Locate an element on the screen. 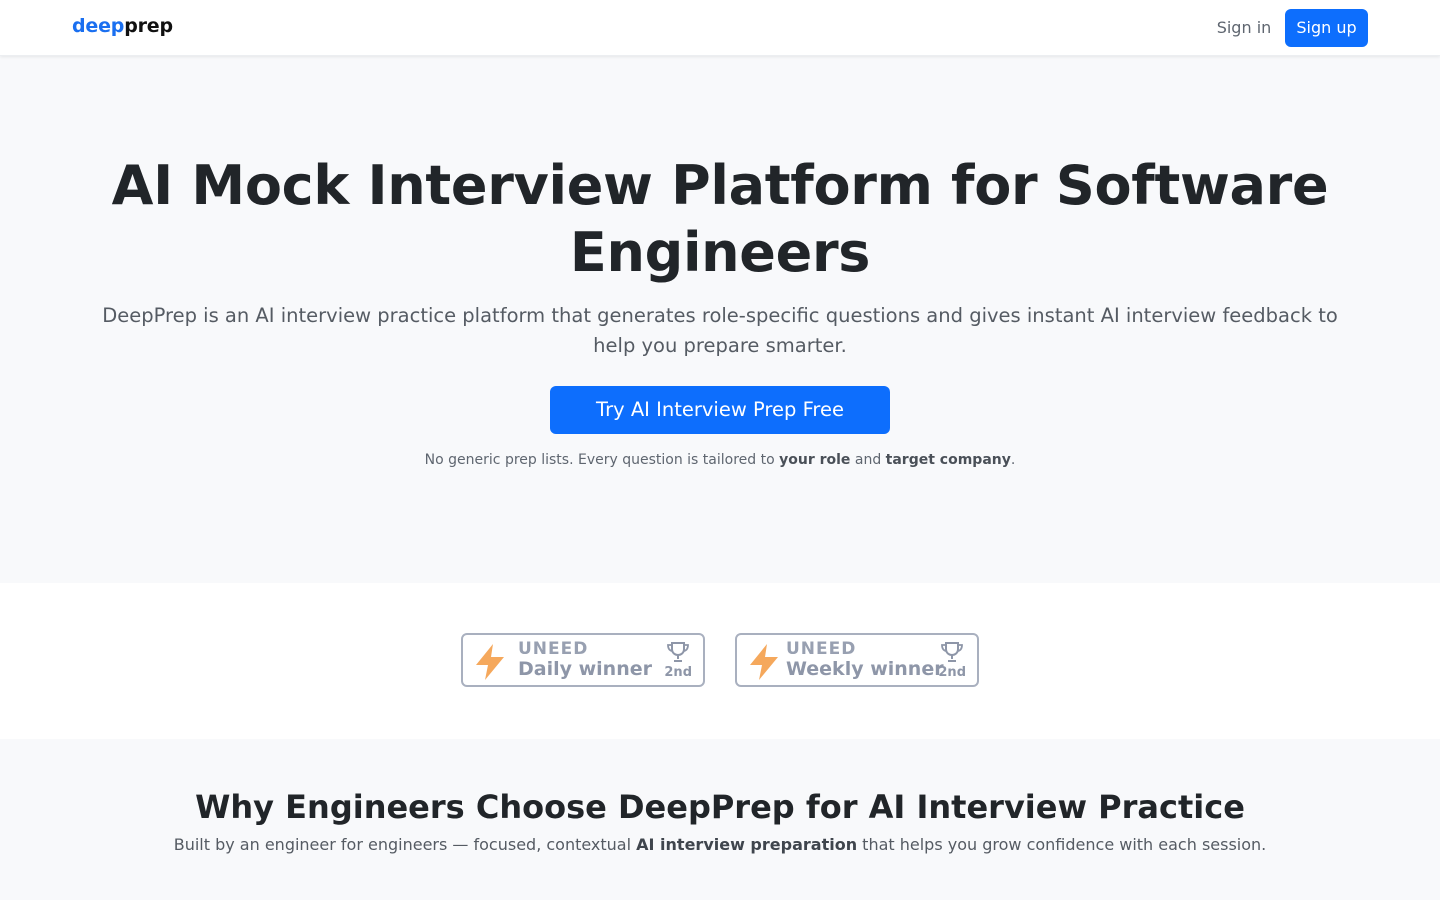  brand-logo-prep: prep is located at coordinates (148, 26).